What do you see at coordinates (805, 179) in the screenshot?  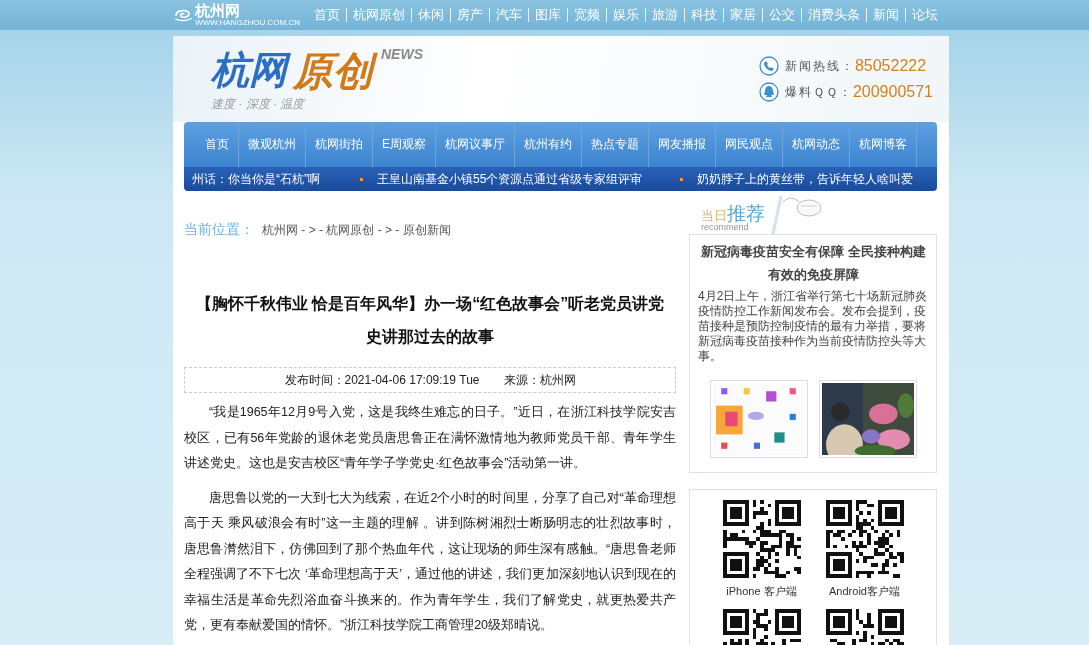 I see `ticker-link: 奶奶脖子上的黄丝带，告诉年轻人啥叫爱` at bounding box center [805, 179].